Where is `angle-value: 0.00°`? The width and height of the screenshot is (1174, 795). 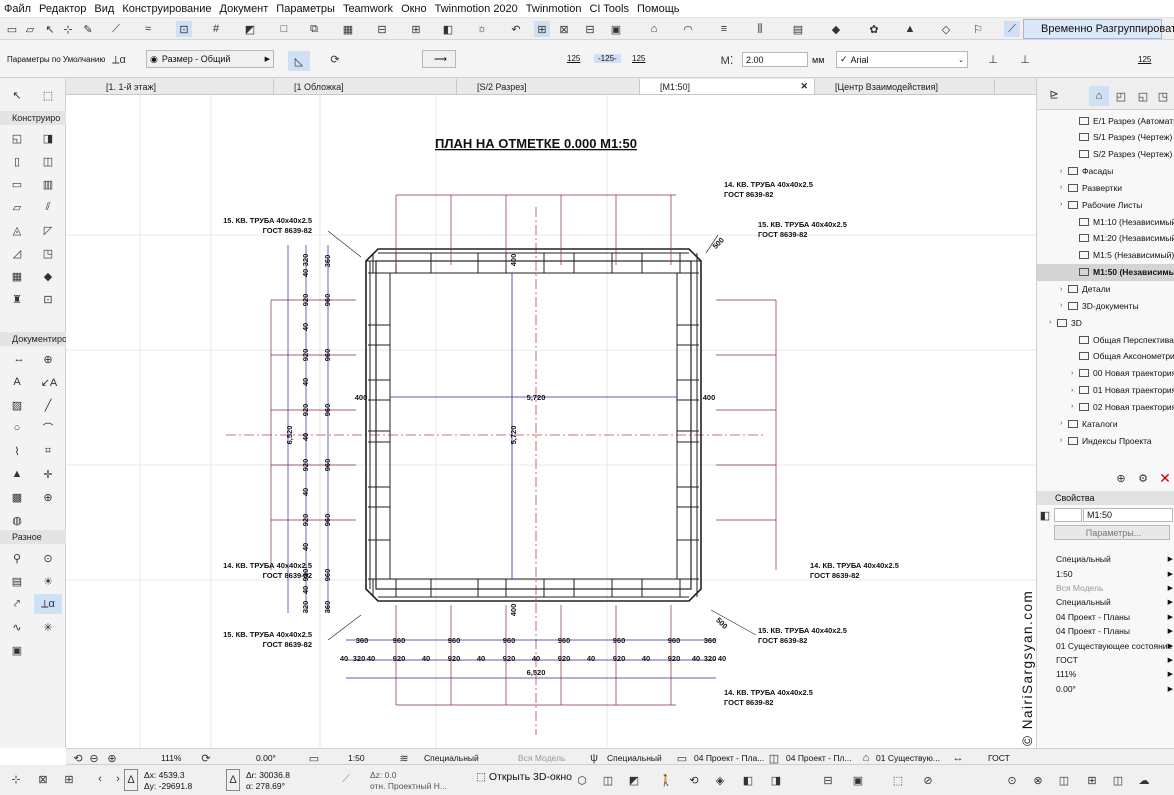
angle-value: 0.00° is located at coordinates (266, 757).